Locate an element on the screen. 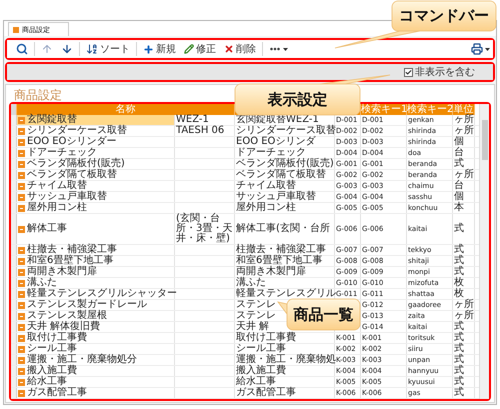 The width and height of the screenshot is (500, 409). printer-icon is located at coordinates (477, 49).